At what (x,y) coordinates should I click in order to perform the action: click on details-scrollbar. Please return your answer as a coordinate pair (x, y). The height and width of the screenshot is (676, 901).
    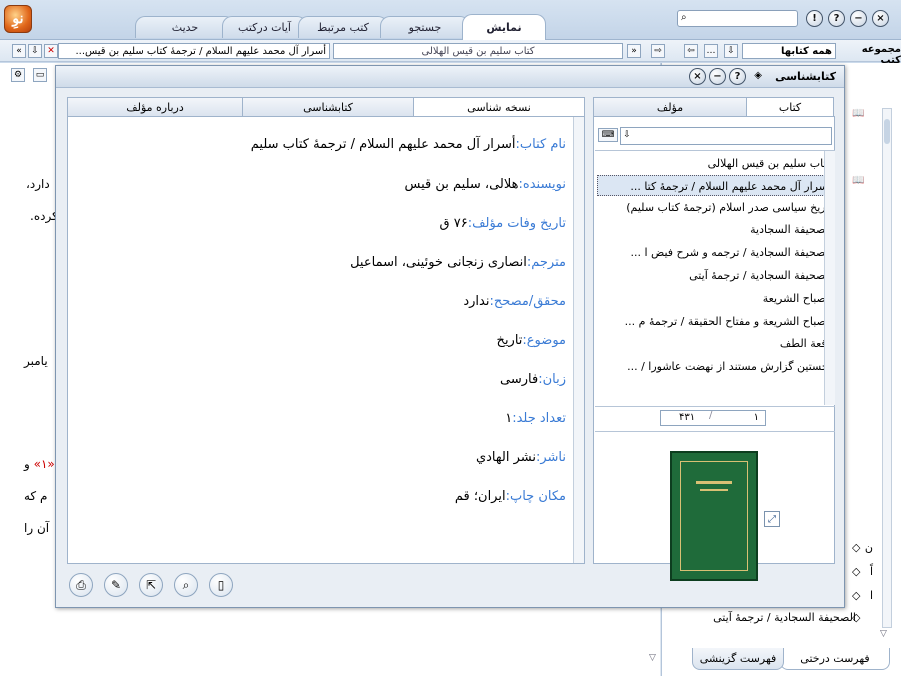
    Looking at the image, I should click on (578, 340).